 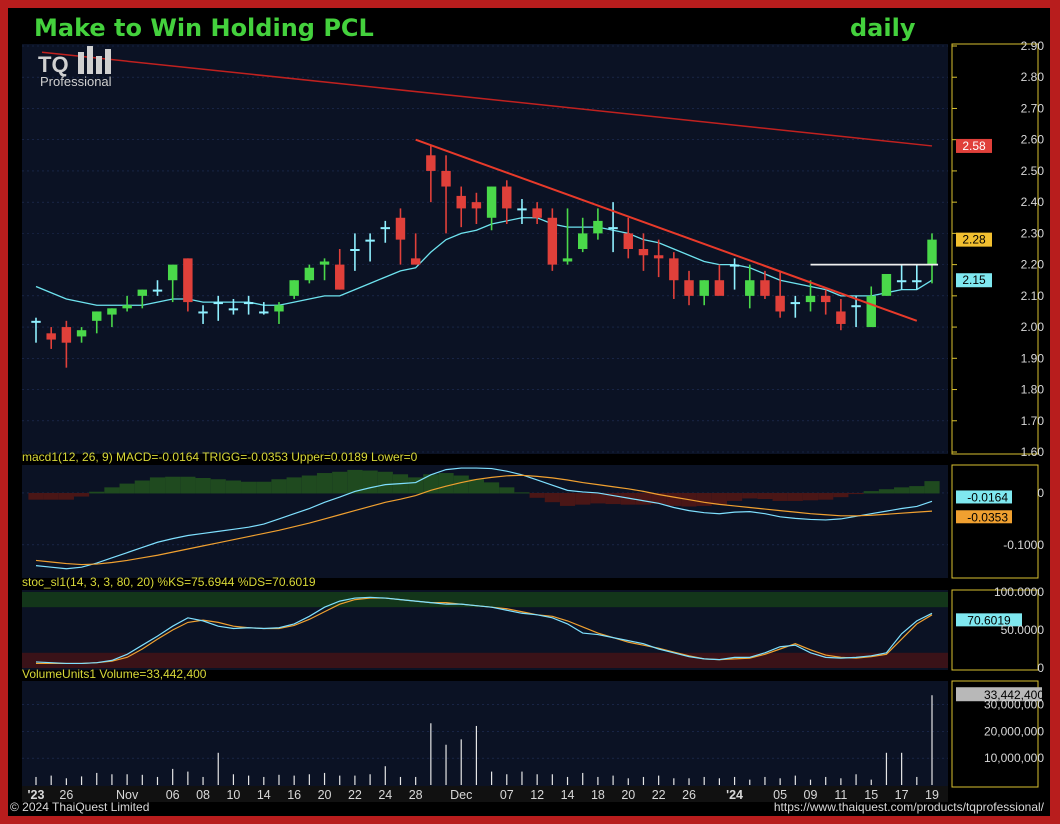 What do you see at coordinates (416, 795) in the screenshot?
I see `x-tick-label: 28` at bounding box center [416, 795].